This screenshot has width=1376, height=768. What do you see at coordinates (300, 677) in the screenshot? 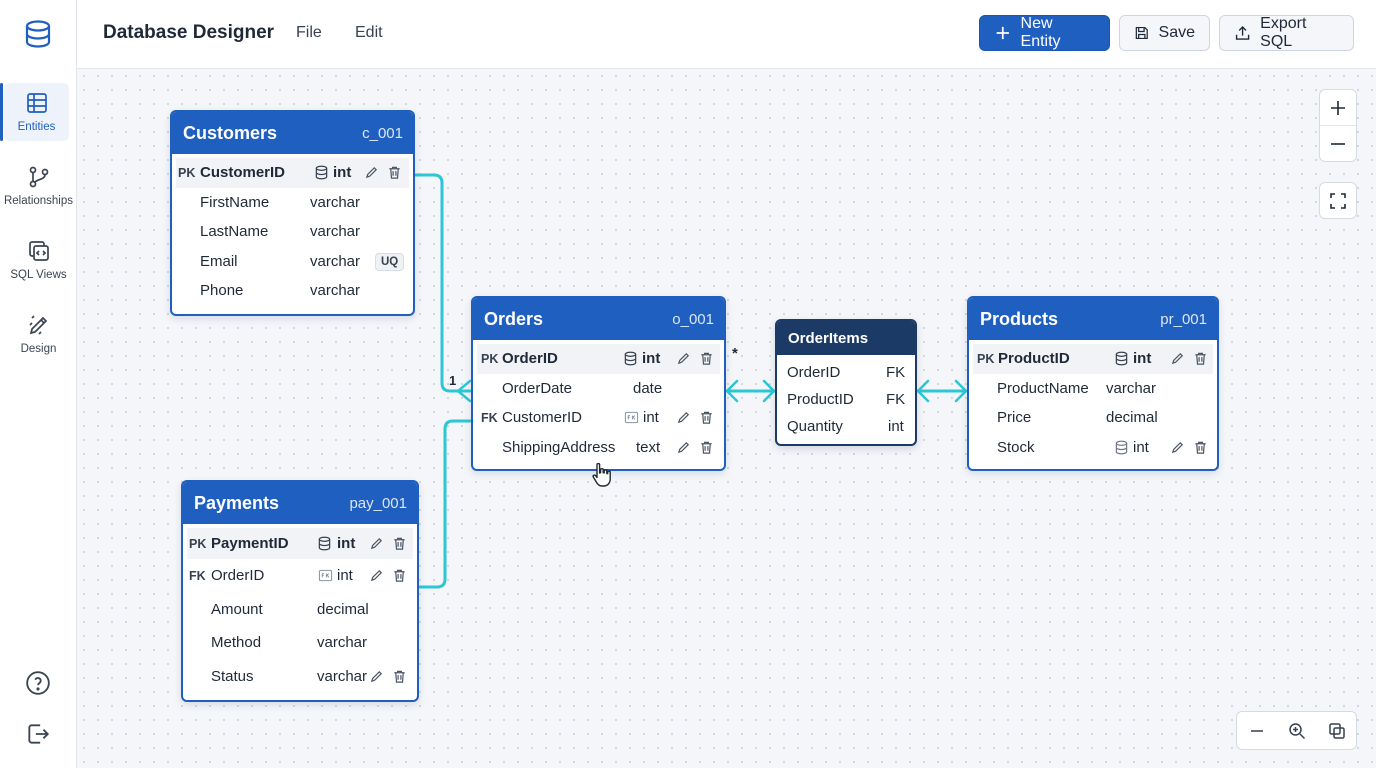
I see `field-row: Status varchar` at bounding box center [300, 677].